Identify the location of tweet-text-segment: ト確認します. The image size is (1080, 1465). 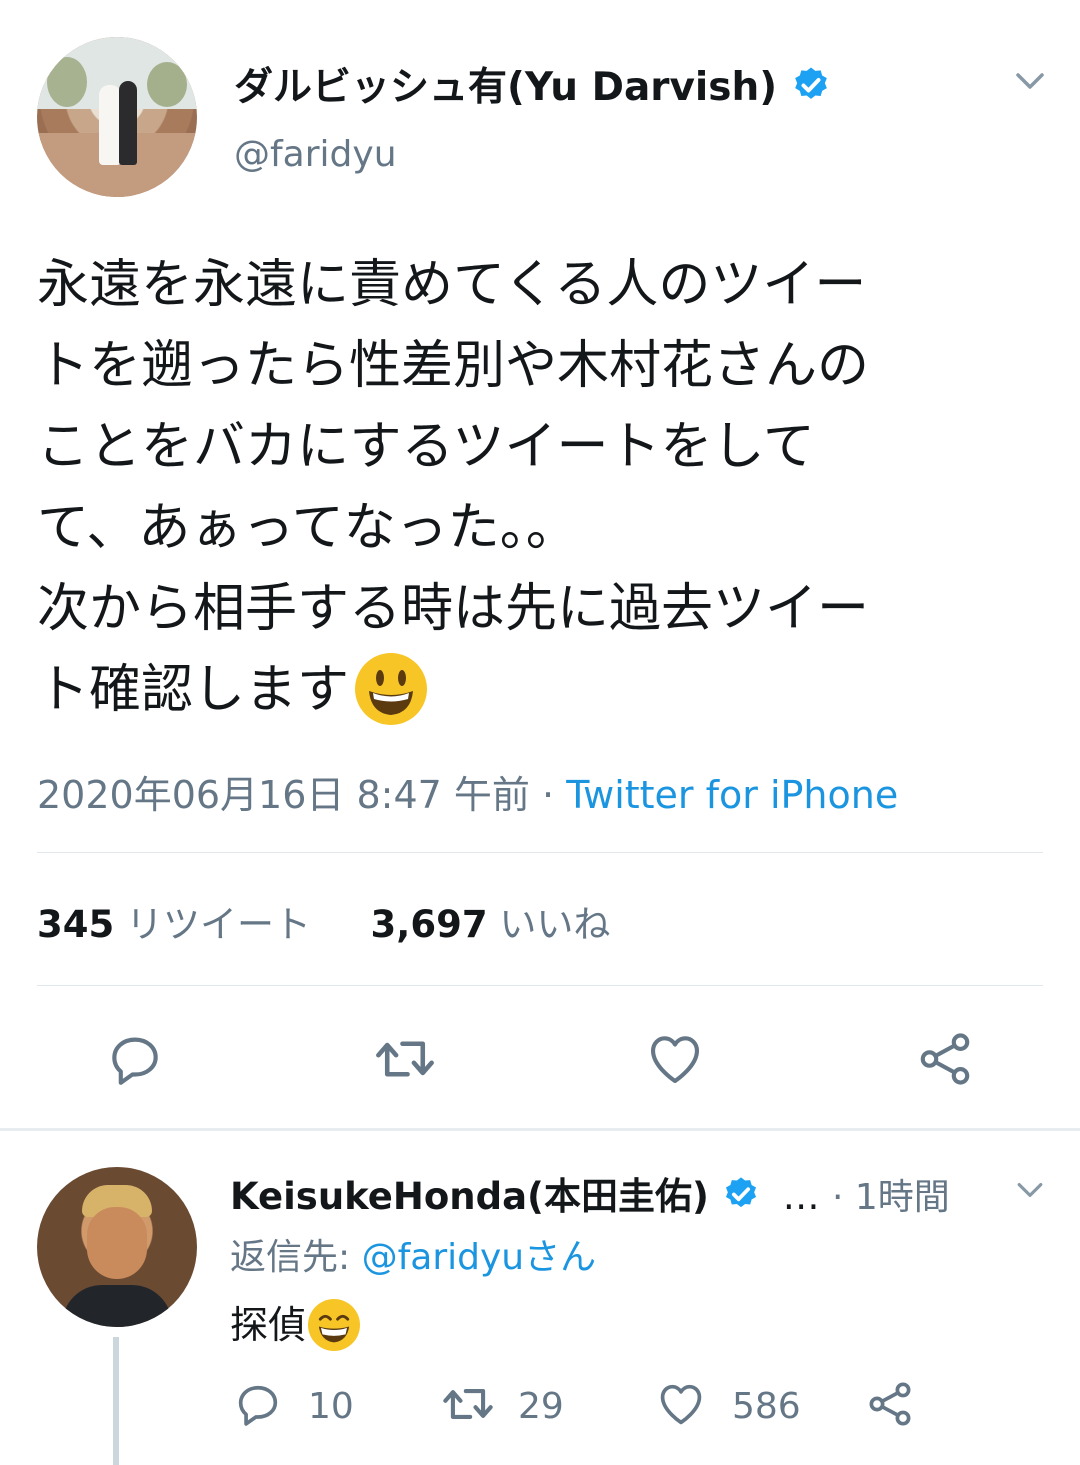
(193, 690).